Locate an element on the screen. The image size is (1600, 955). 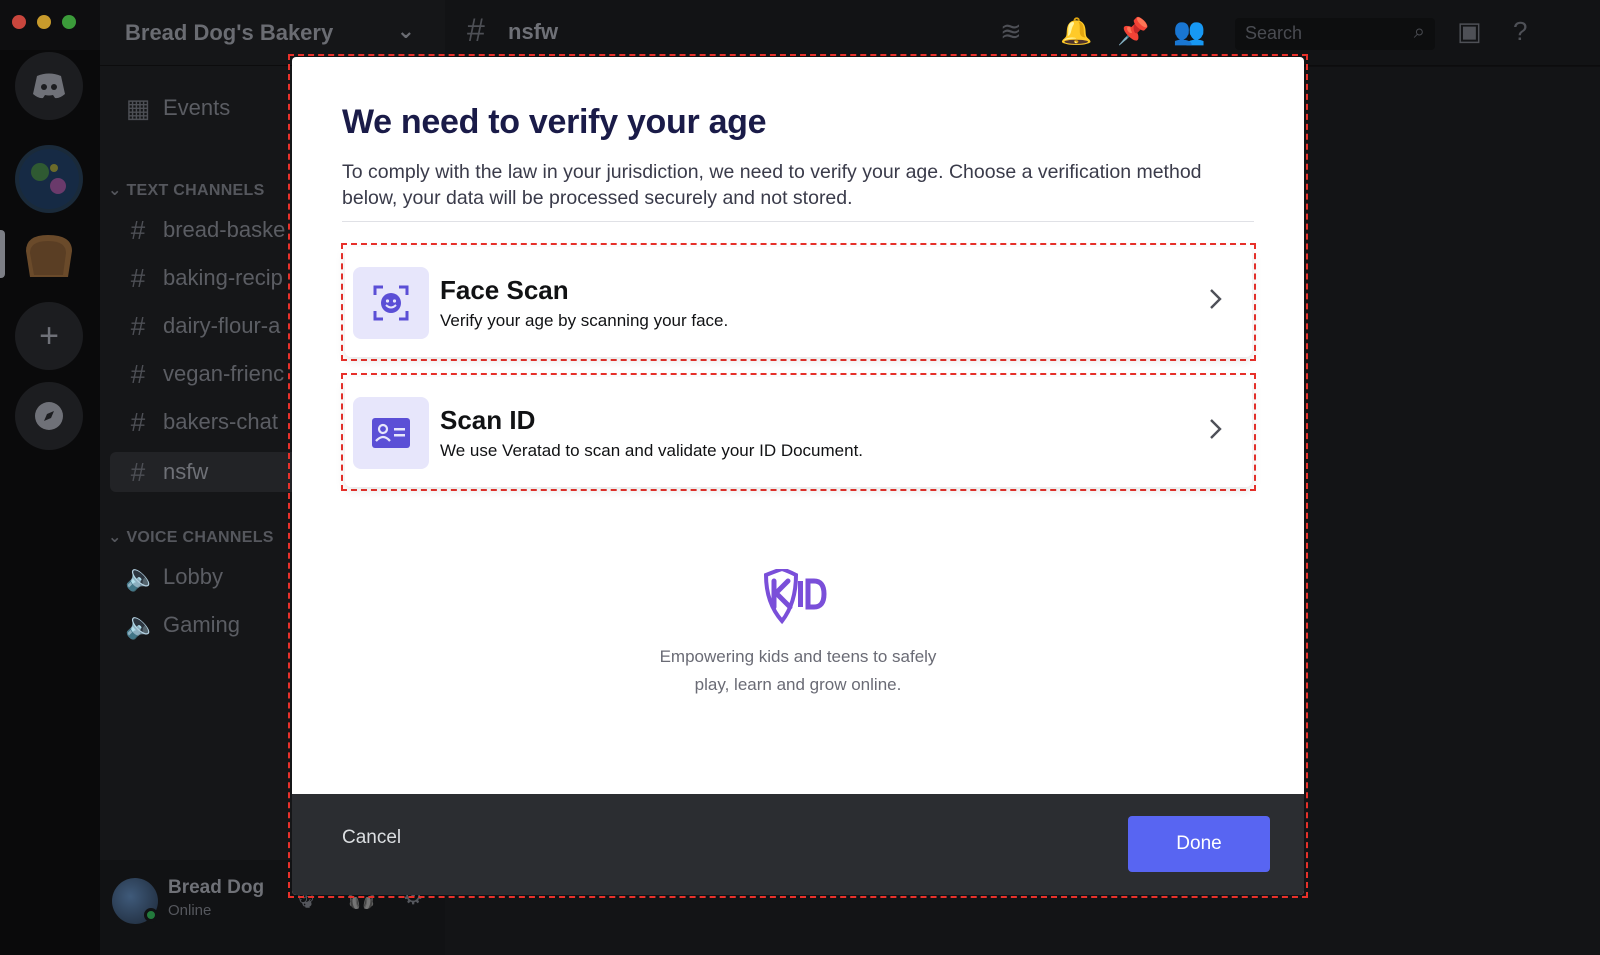
channel-item: # dairy-flour-a is located at coordinates (203, 326).